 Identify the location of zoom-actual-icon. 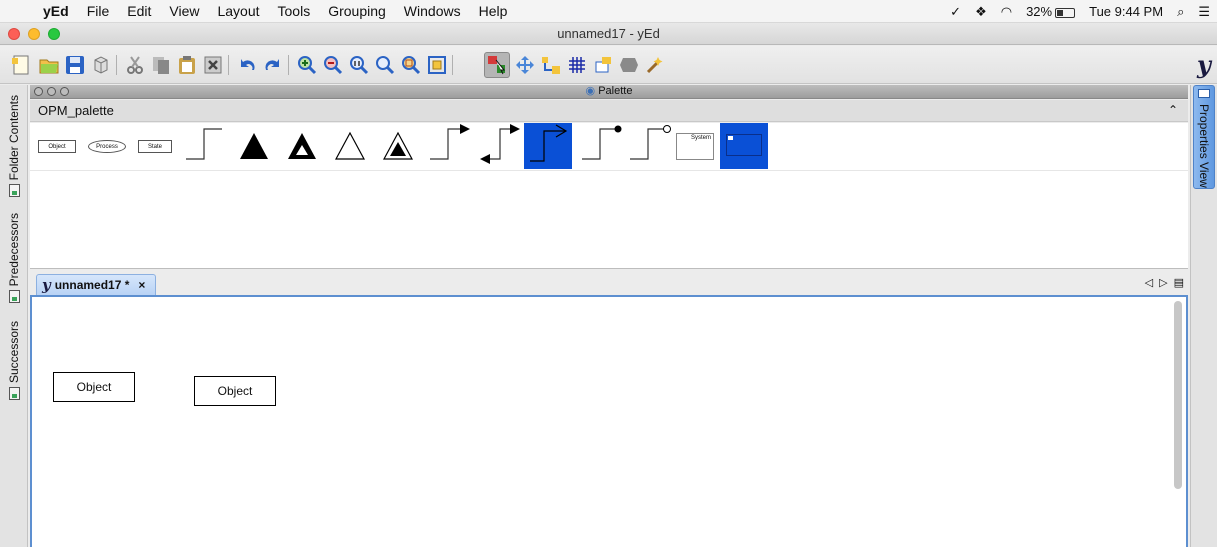
(359, 65).